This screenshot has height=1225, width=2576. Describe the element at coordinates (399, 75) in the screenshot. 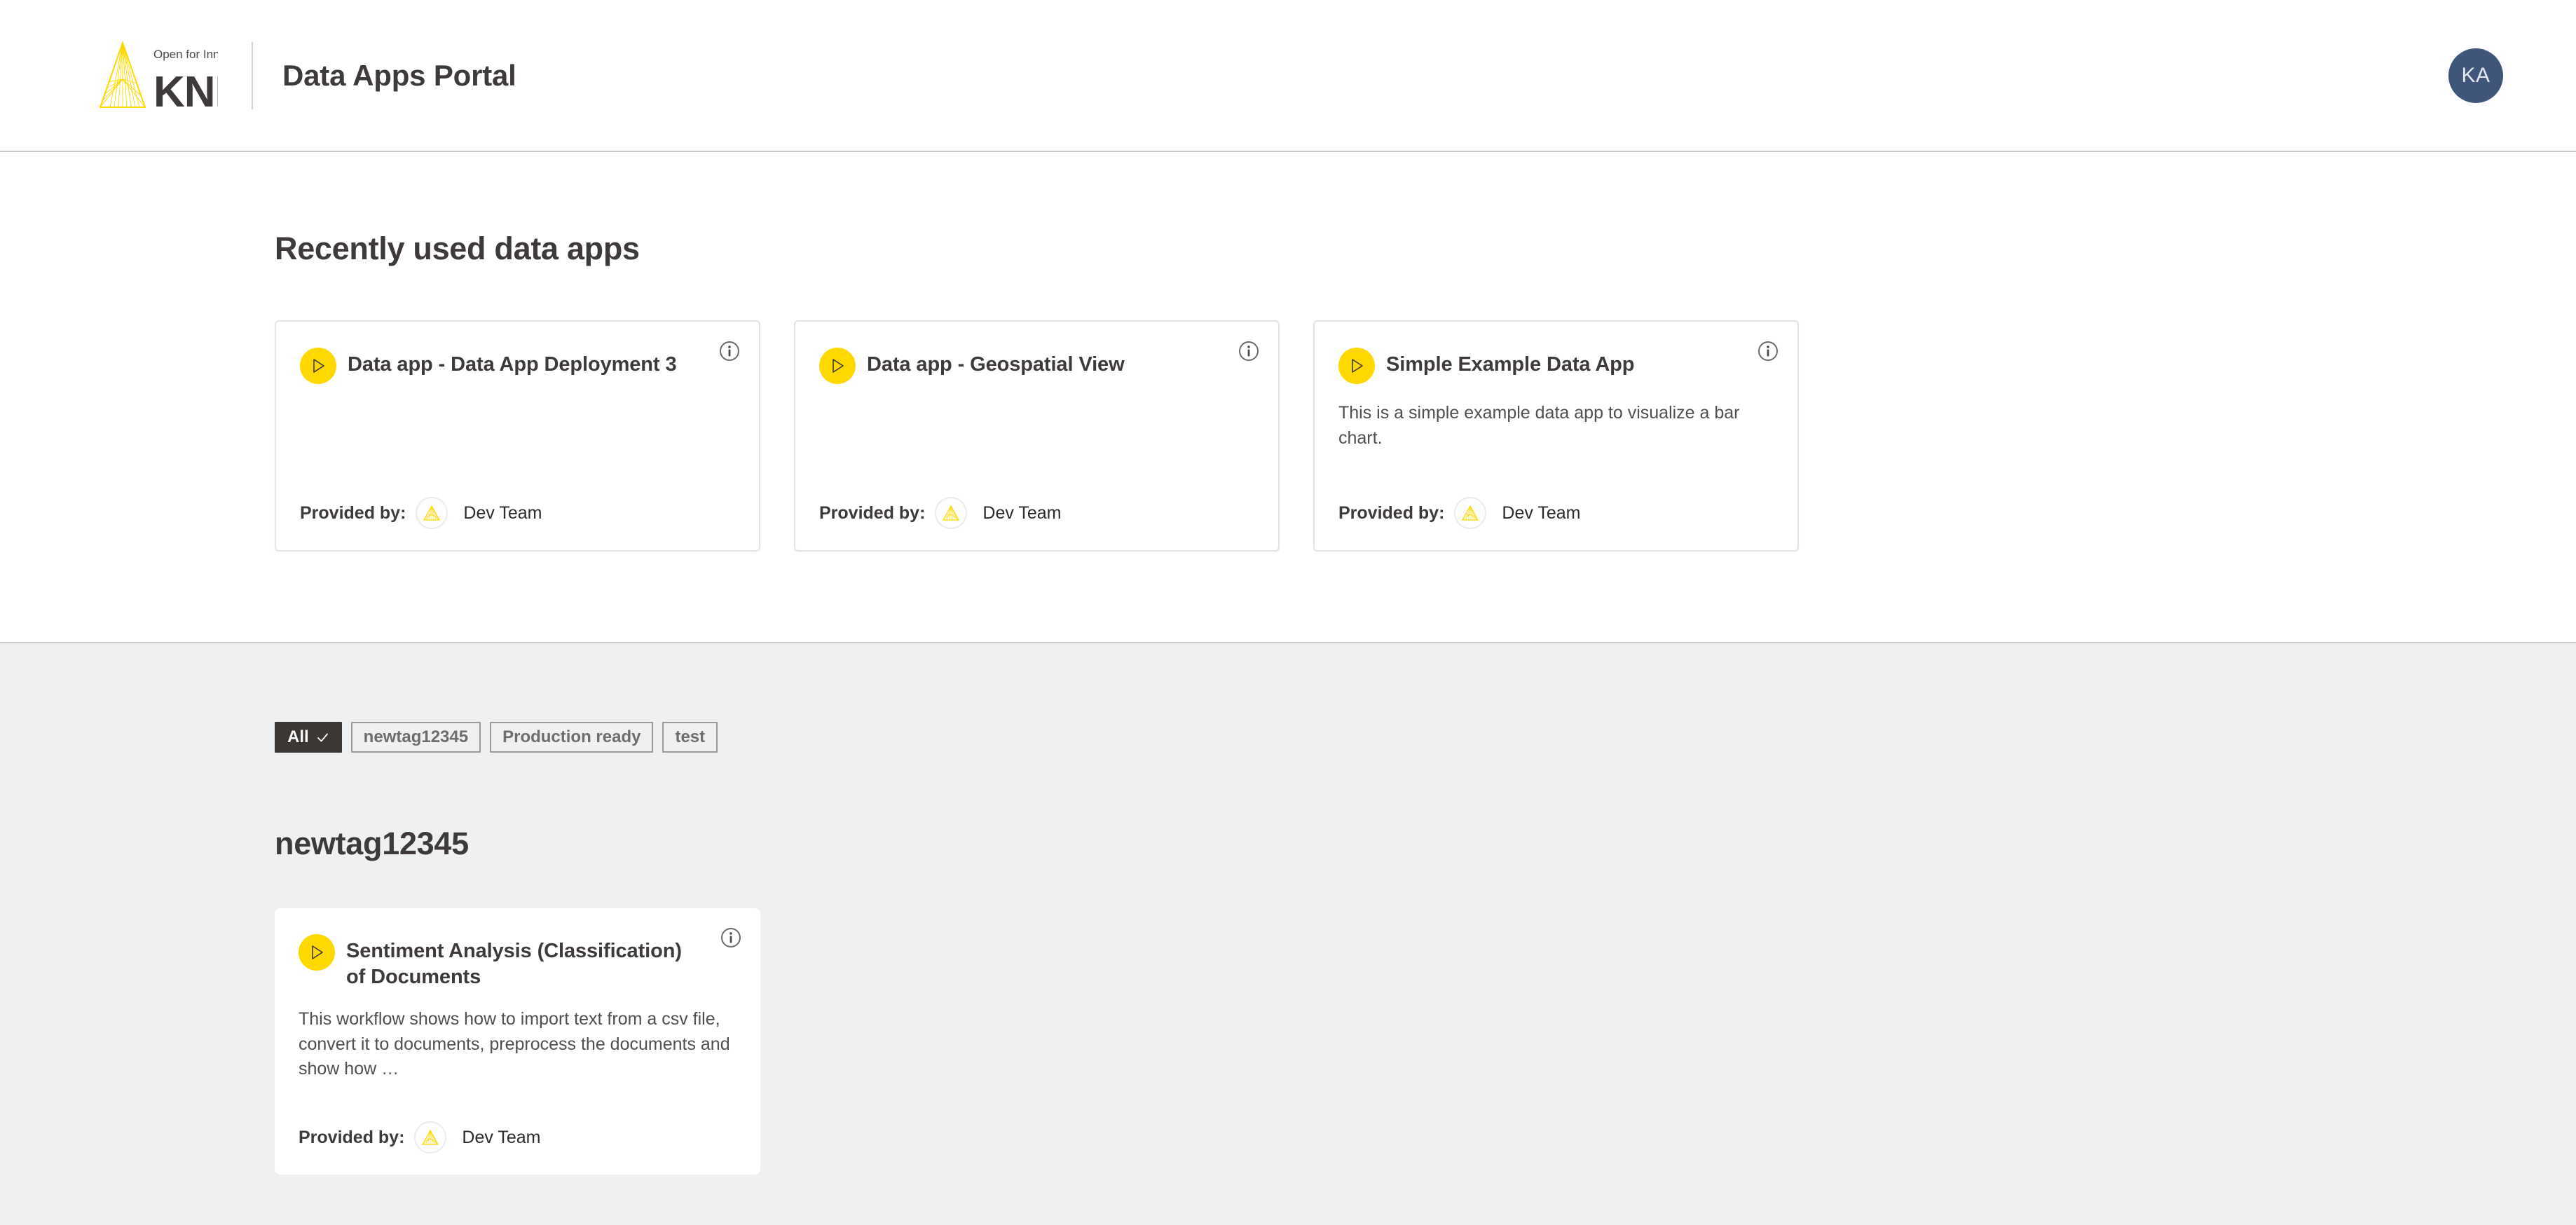

I see `page-title: Data Apps Portal` at that location.